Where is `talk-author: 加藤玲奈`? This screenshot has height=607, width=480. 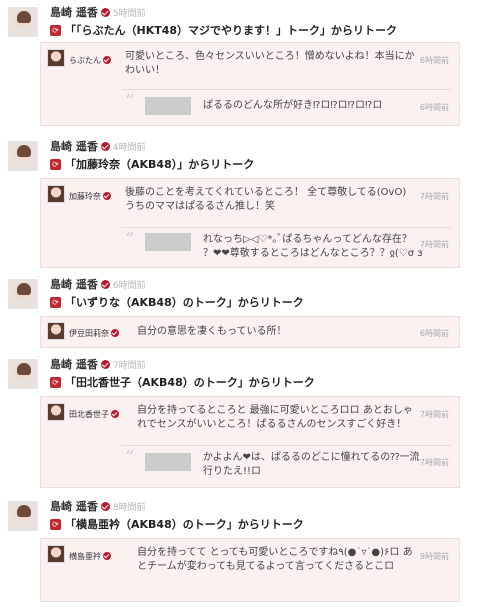
talk-author: 加藤玲奈 is located at coordinates (90, 196).